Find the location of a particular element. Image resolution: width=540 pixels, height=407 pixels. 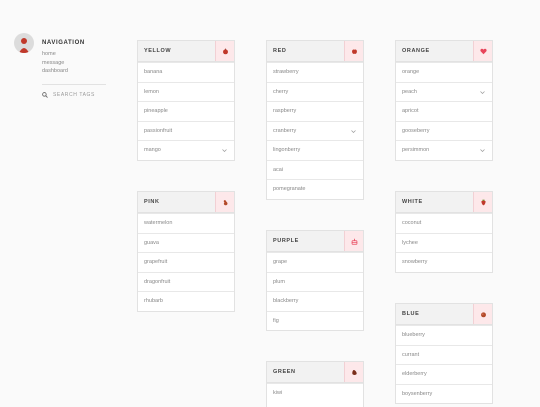

avocado-icon is located at coordinates (353, 372).